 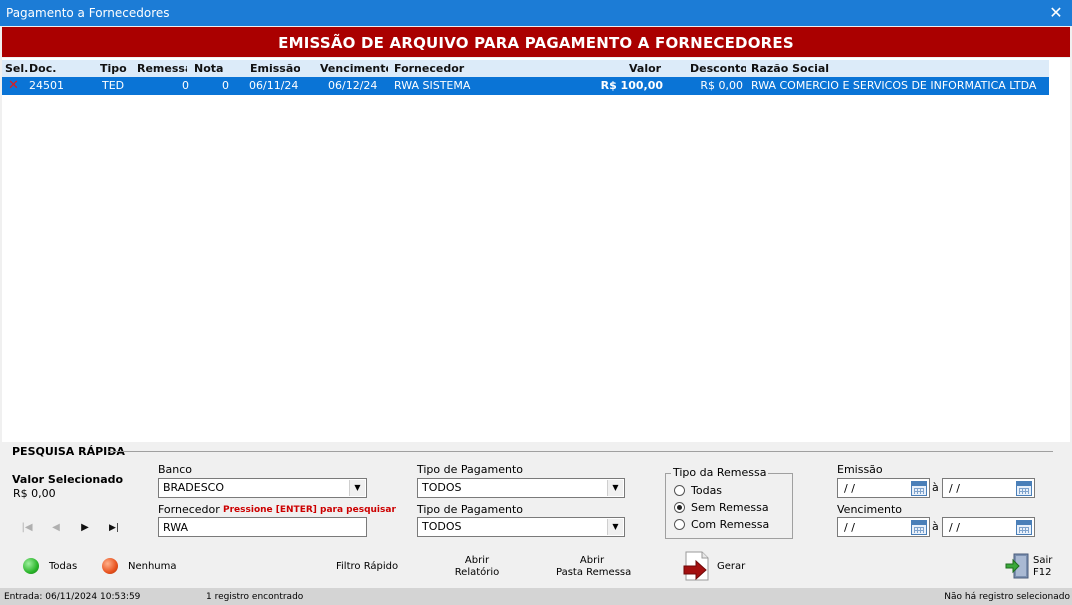 I want to click on radio-todas: Todas, so click(x=698, y=490).